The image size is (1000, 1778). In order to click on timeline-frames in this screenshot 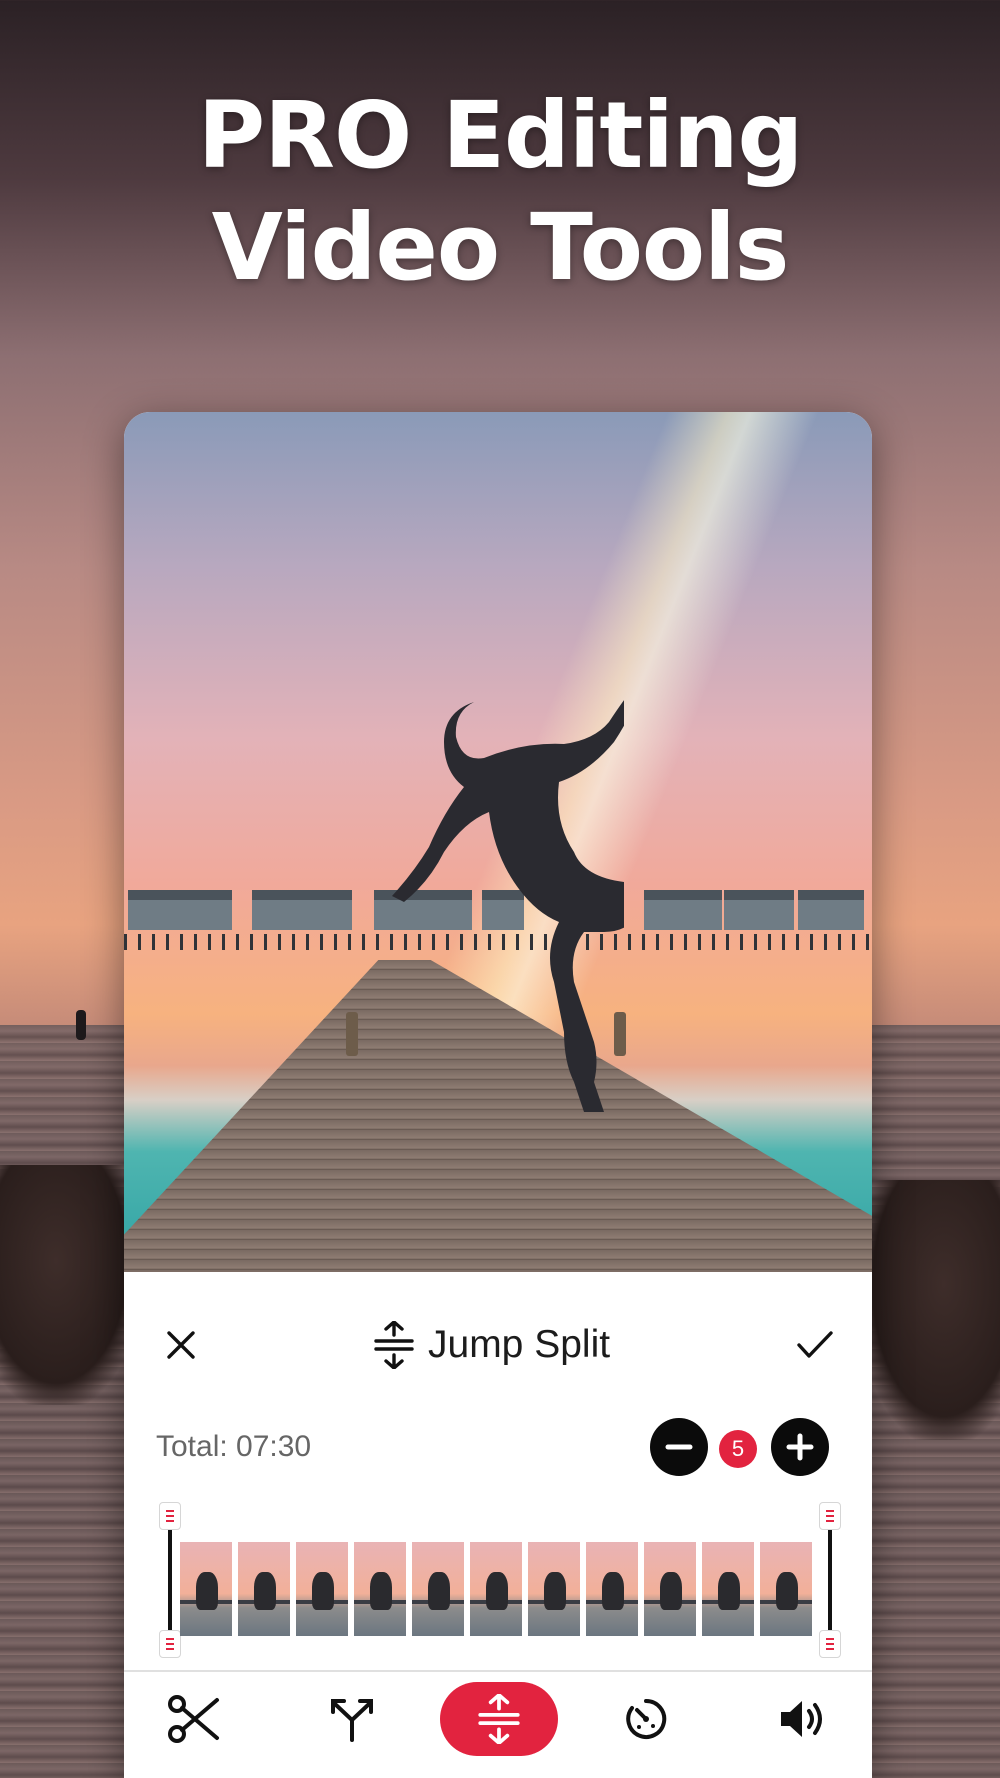, I will do `click(500, 1589)`.